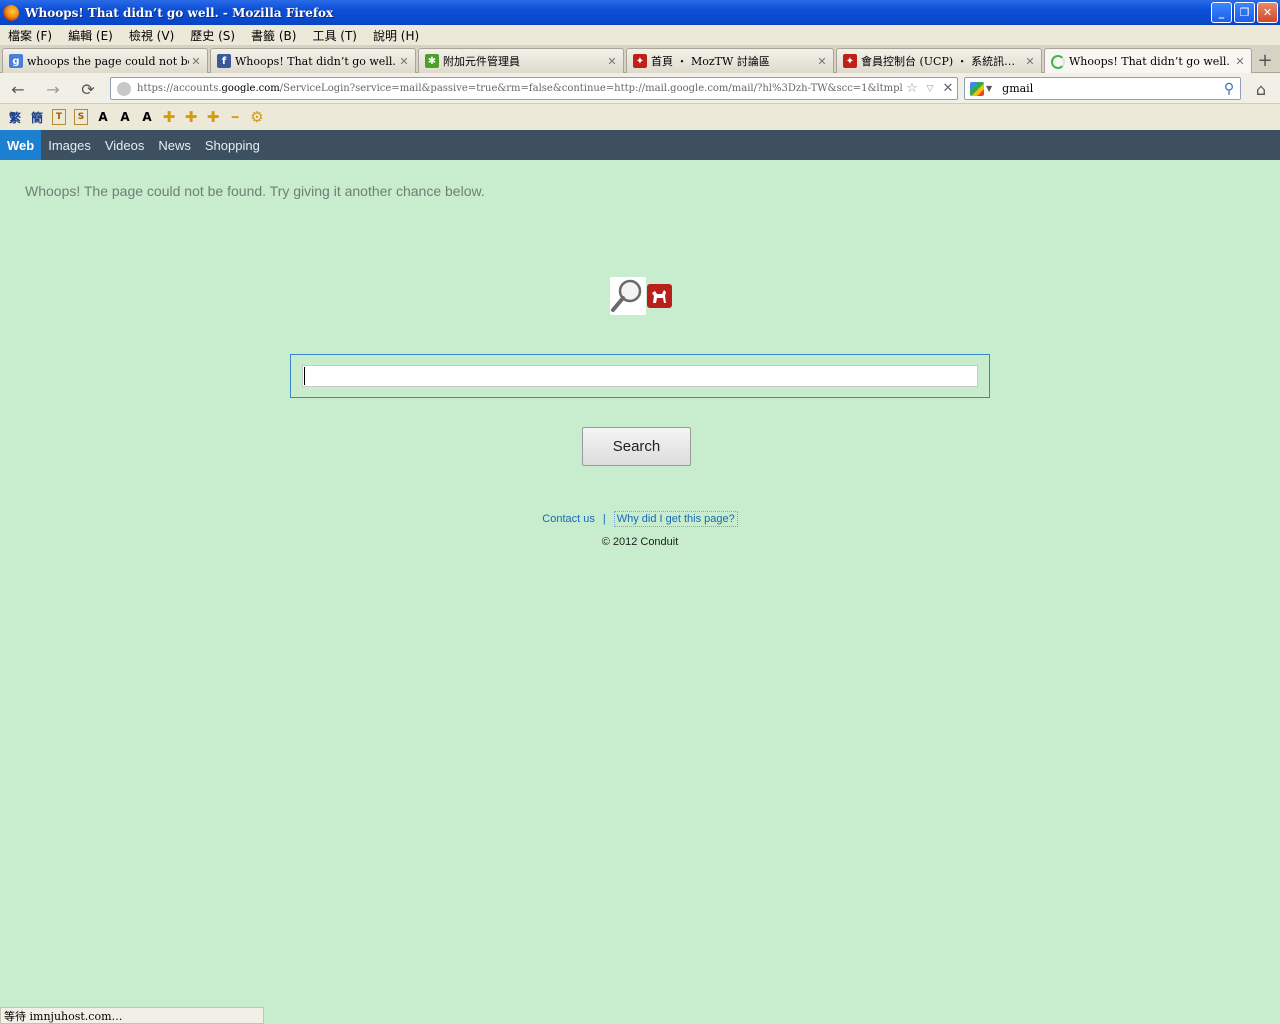 This screenshot has width=1280, height=1024. Describe the element at coordinates (273, 35) in the screenshot. I see `menu-bookmarks: 書籤 (B)` at that location.